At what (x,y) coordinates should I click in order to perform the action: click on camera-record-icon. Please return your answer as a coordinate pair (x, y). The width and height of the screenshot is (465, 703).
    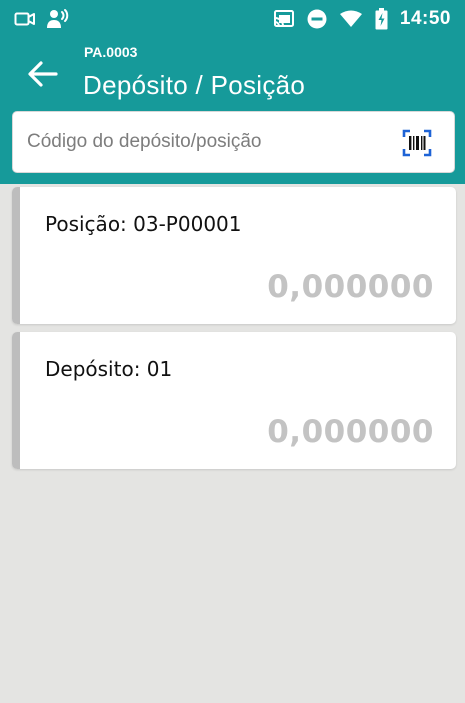
    Looking at the image, I should click on (25, 19).